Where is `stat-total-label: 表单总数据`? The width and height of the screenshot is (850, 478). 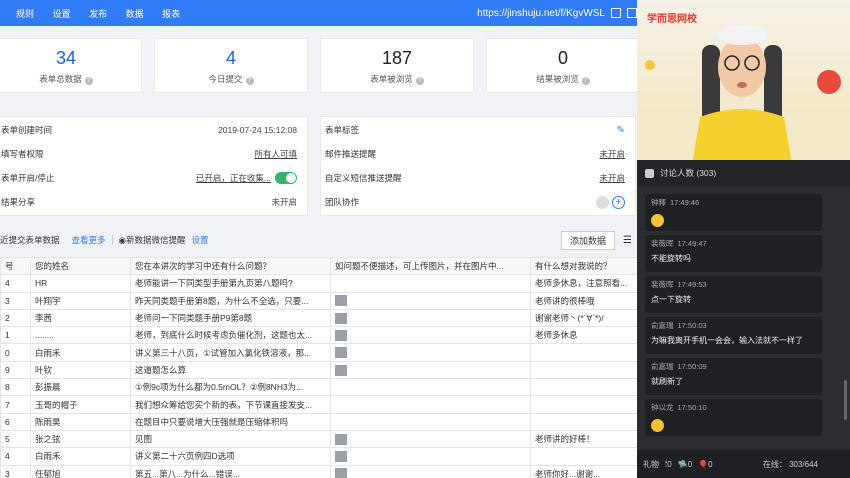 stat-total-label: 表单总数据 is located at coordinates (60, 79).